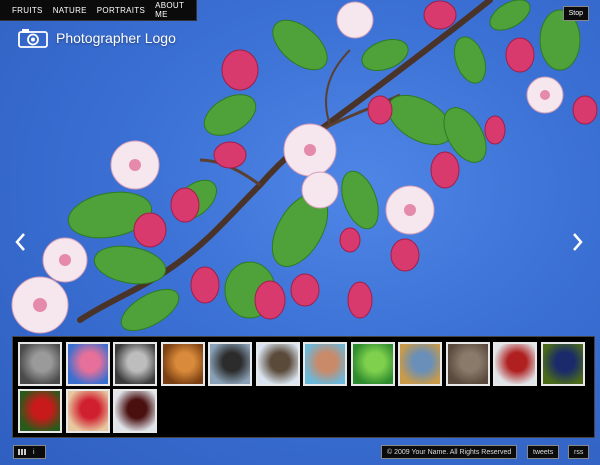  I want to click on camera-icon, so click(33, 38).